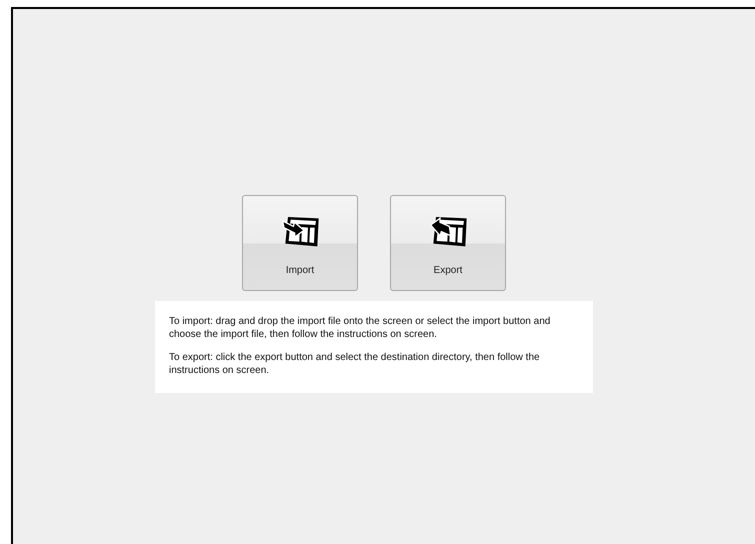 The height and width of the screenshot is (544, 755). I want to click on instruction-text: To export: click the export button and select the destination directory, then follow the instructions on screen., so click(355, 364).